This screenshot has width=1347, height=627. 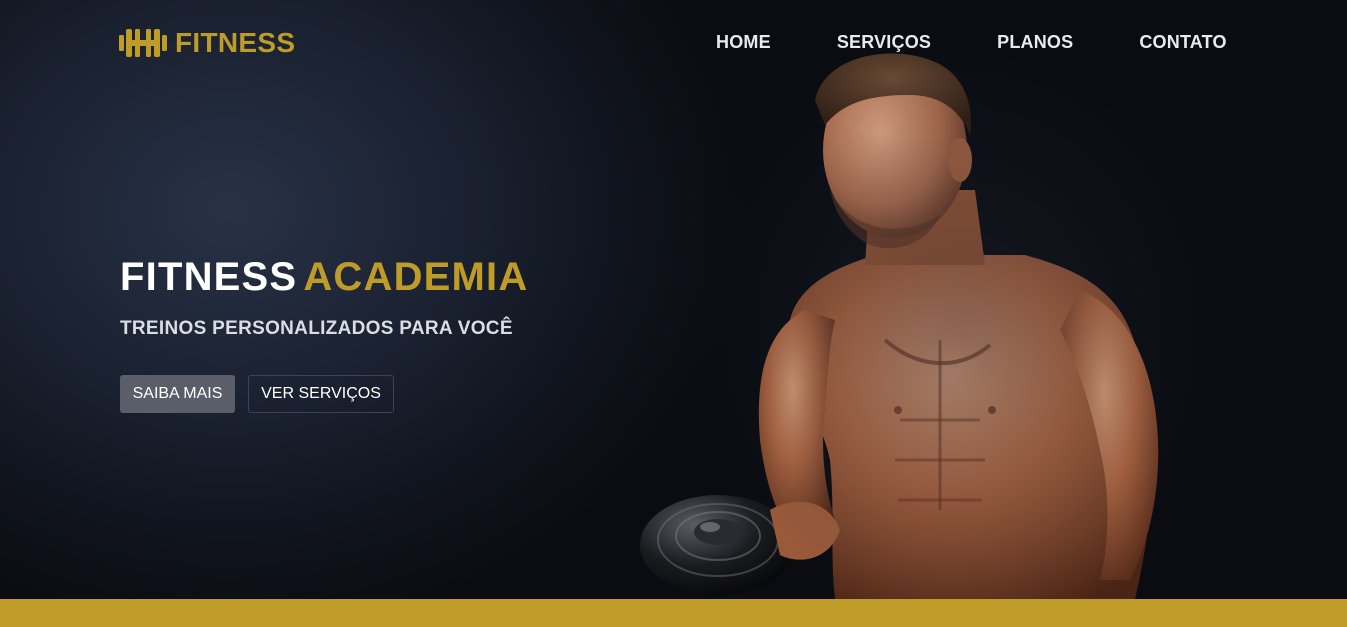 What do you see at coordinates (235, 42) in the screenshot?
I see `brand-name: FITNESS` at bounding box center [235, 42].